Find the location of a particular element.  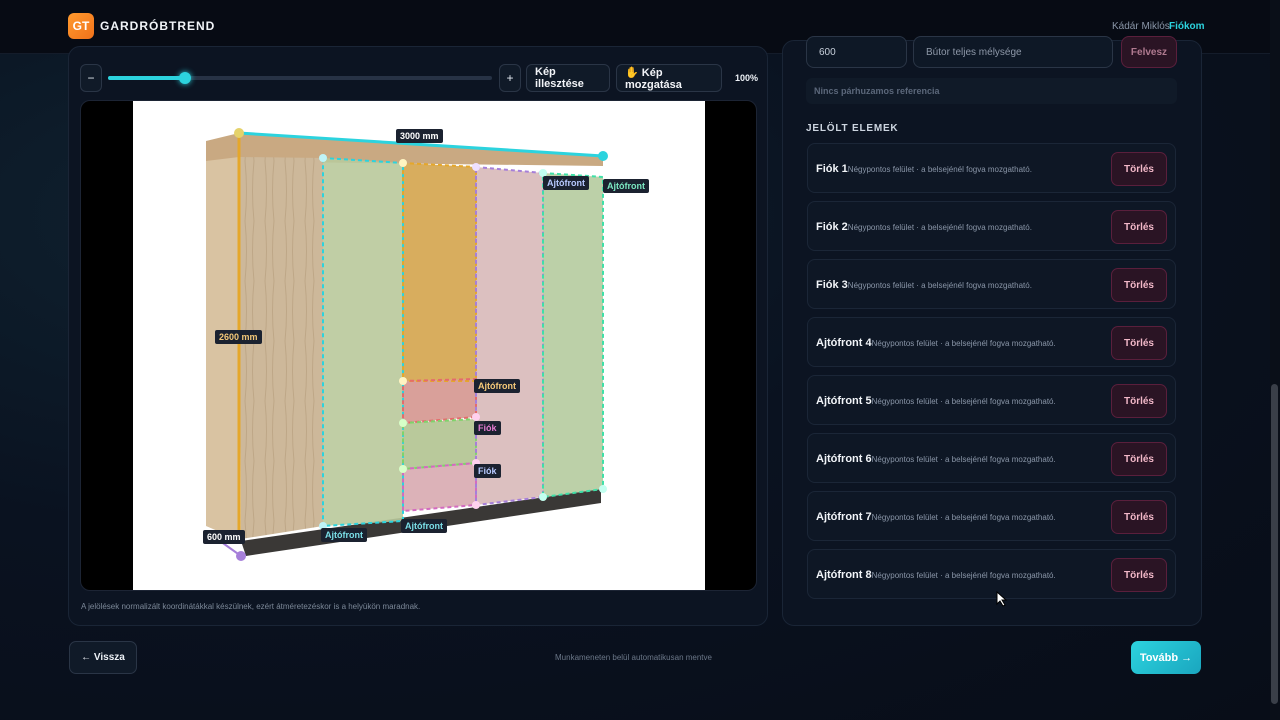

add-reference-button: Felvesz is located at coordinates (1149, 52).